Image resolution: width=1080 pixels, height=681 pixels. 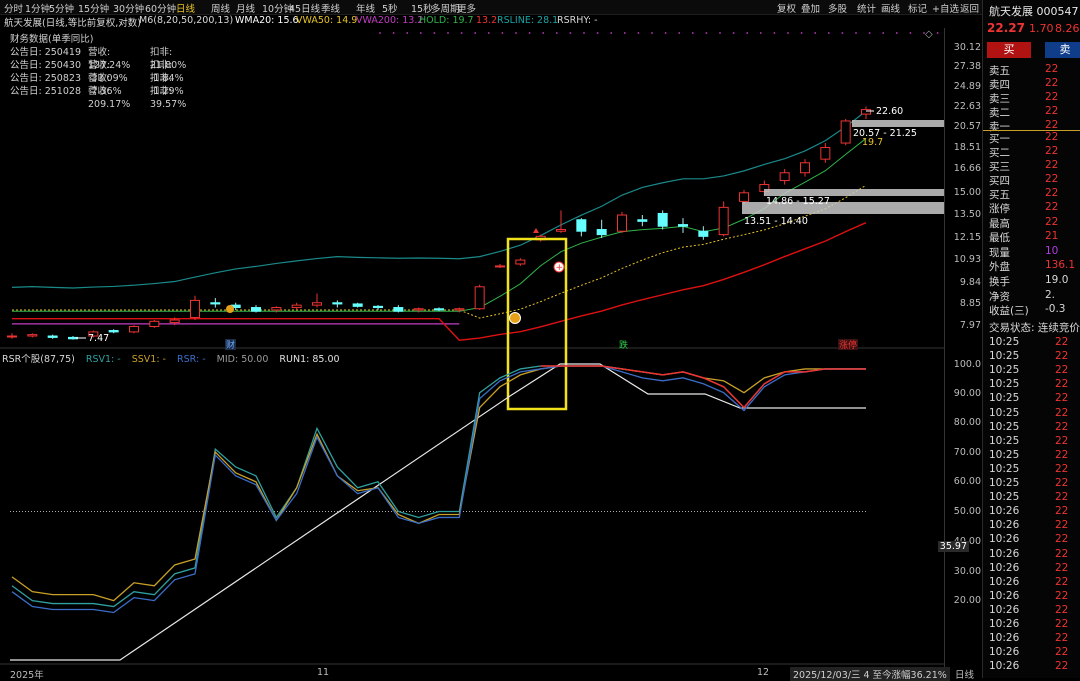 I want to click on period-tab: 周线, so click(x=220, y=8).